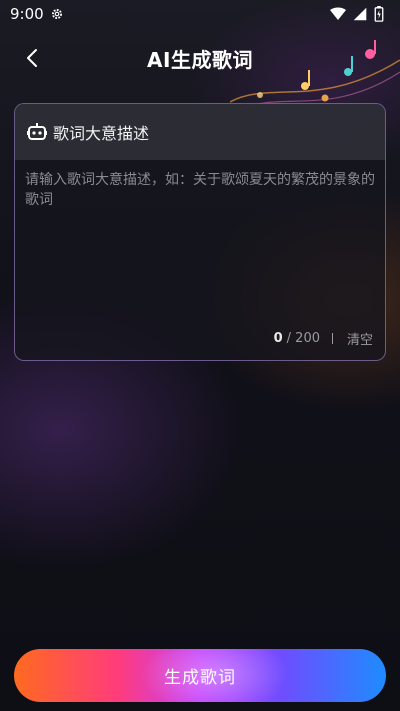 The height and width of the screenshot is (711, 400). Describe the element at coordinates (360, 338) in the screenshot. I see `clear-button: 清空` at that location.